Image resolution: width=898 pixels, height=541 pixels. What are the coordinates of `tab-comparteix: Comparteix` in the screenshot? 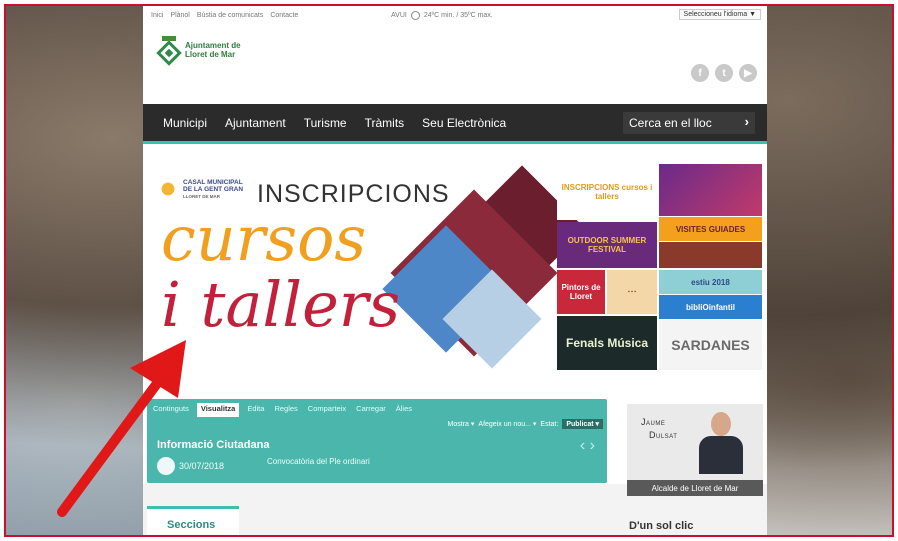 It's located at (327, 410).